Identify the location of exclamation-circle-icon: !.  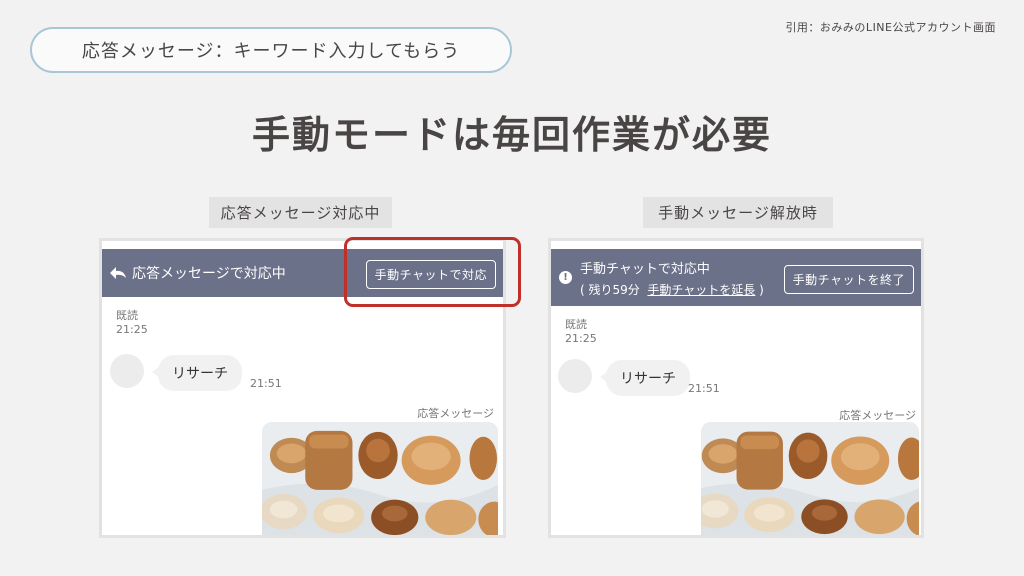
(565, 277).